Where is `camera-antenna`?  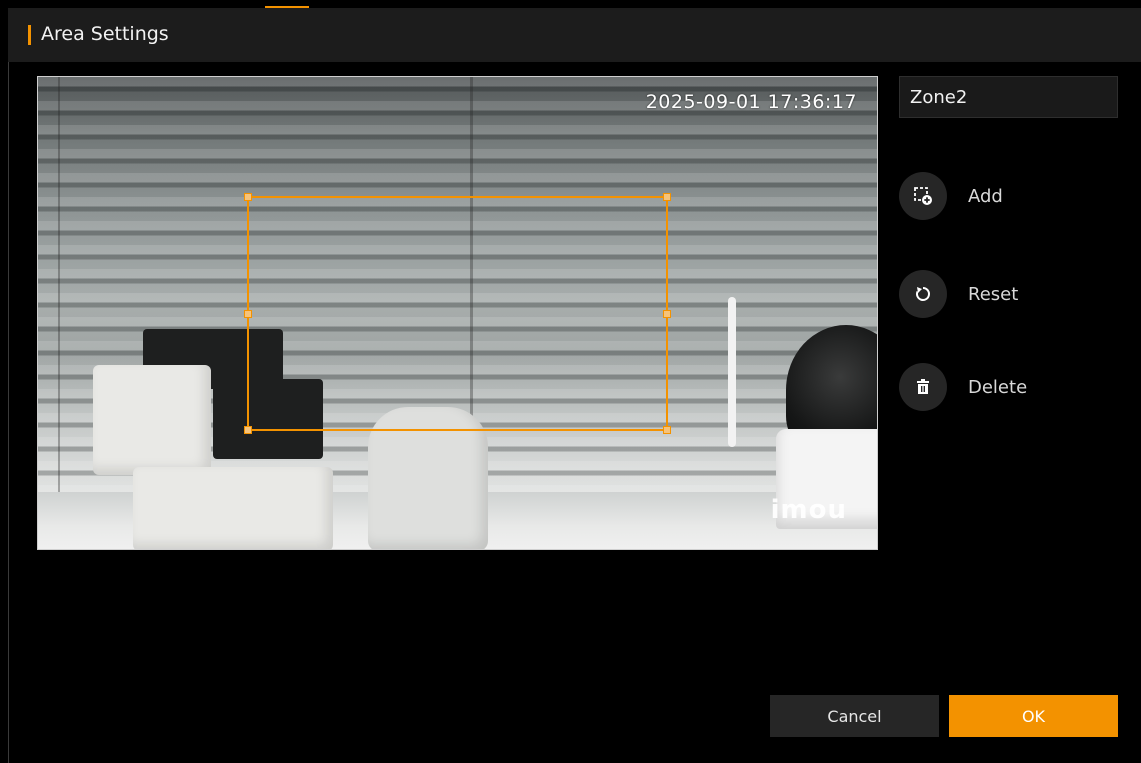 camera-antenna is located at coordinates (732, 372).